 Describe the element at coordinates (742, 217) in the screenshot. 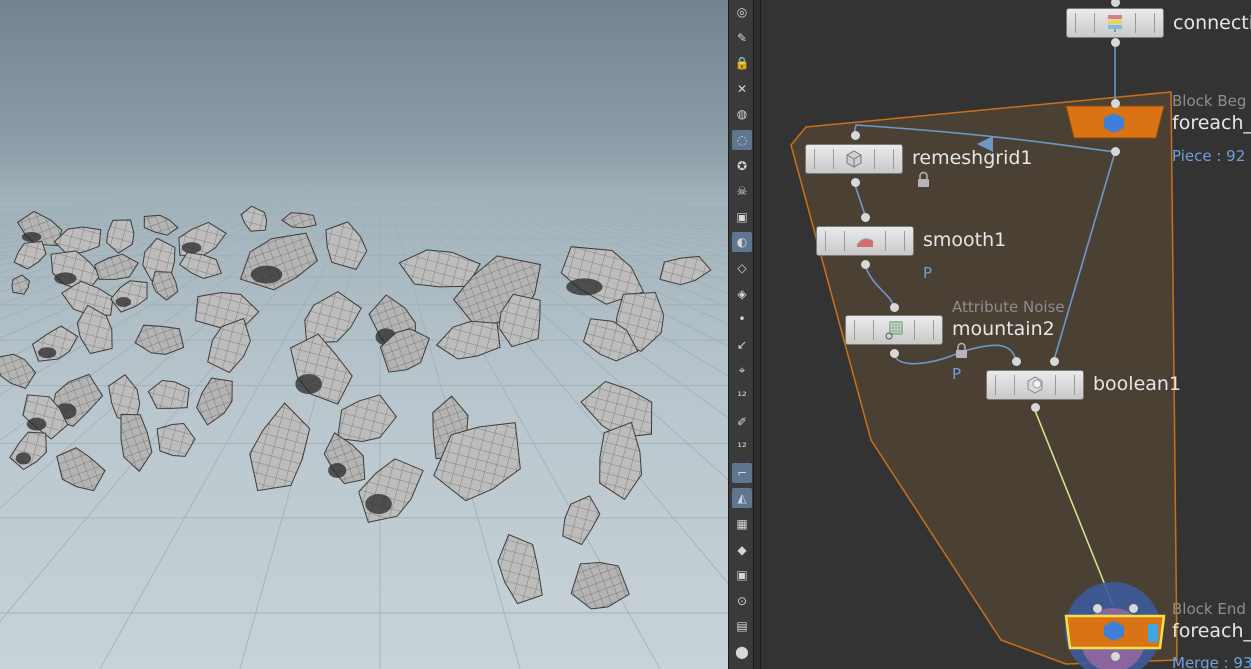

I see `display-points-icon: ▣` at that location.